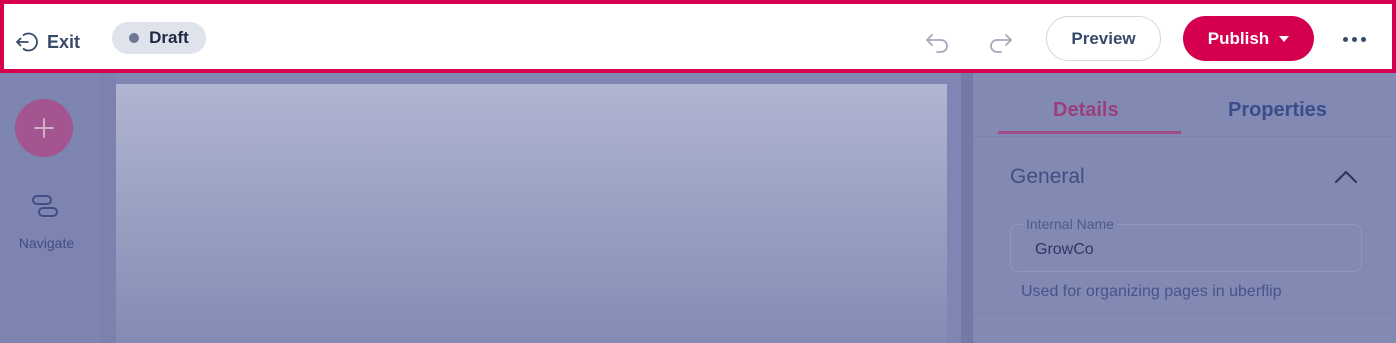 The image size is (1396, 343). What do you see at coordinates (134, 38) in the screenshot?
I see `status-dot` at bounding box center [134, 38].